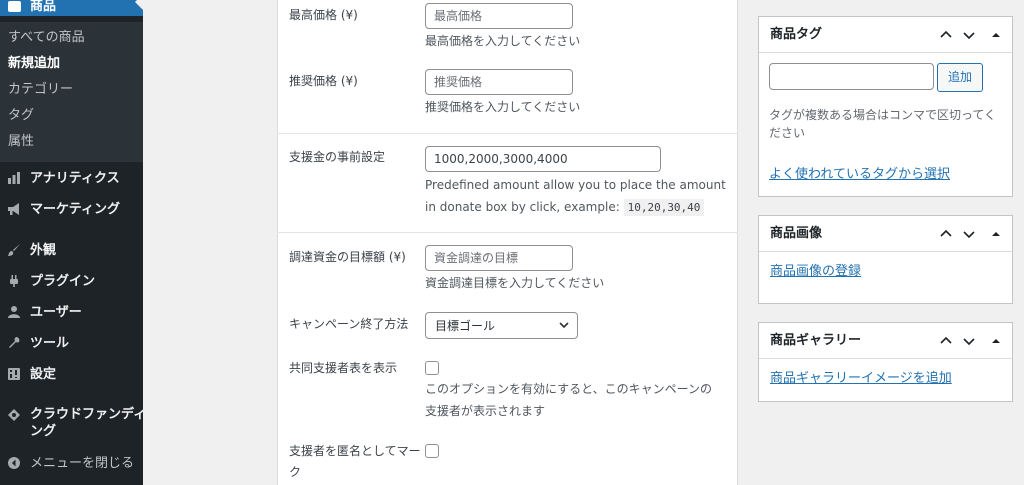  I want to click on campaign-end-method-select: 目標ゴール, so click(501, 325).